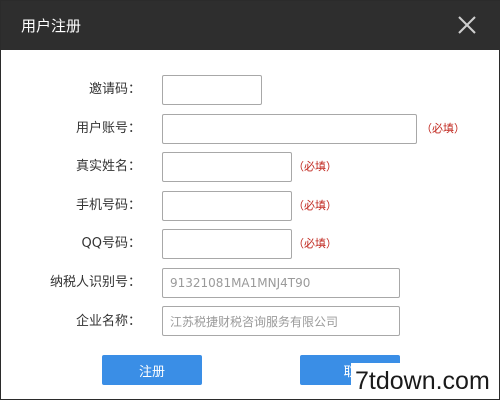 Image resolution: width=500 pixels, height=400 pixels. Describe the element at coordinates (108, 321) in the screenshot. I see `company-label: 企业名称：` at that location.